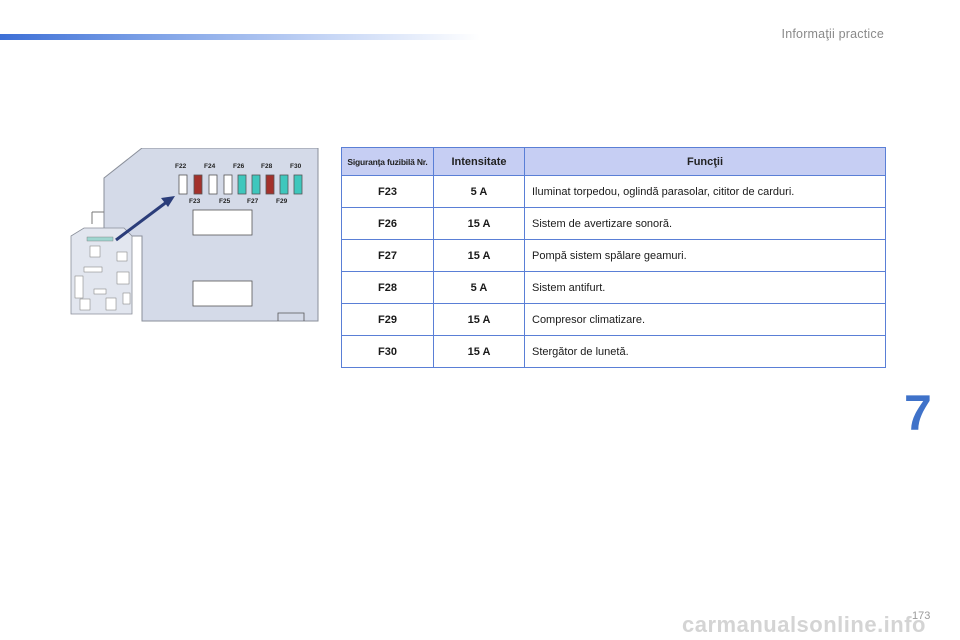 The image size is (960, 640). Describe the element at coordinates (705, 223) in the screenshot. I see `function-cell: Sistem de avertizare sonoră.` at that location.